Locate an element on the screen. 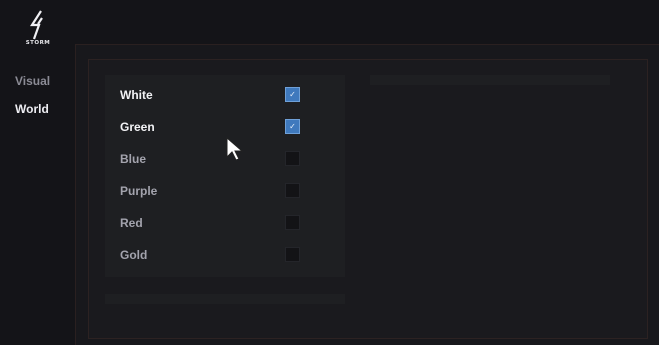 The height and width of the screenshot is (345, 659). color-label: Blue is located at coordinates (133, 159).